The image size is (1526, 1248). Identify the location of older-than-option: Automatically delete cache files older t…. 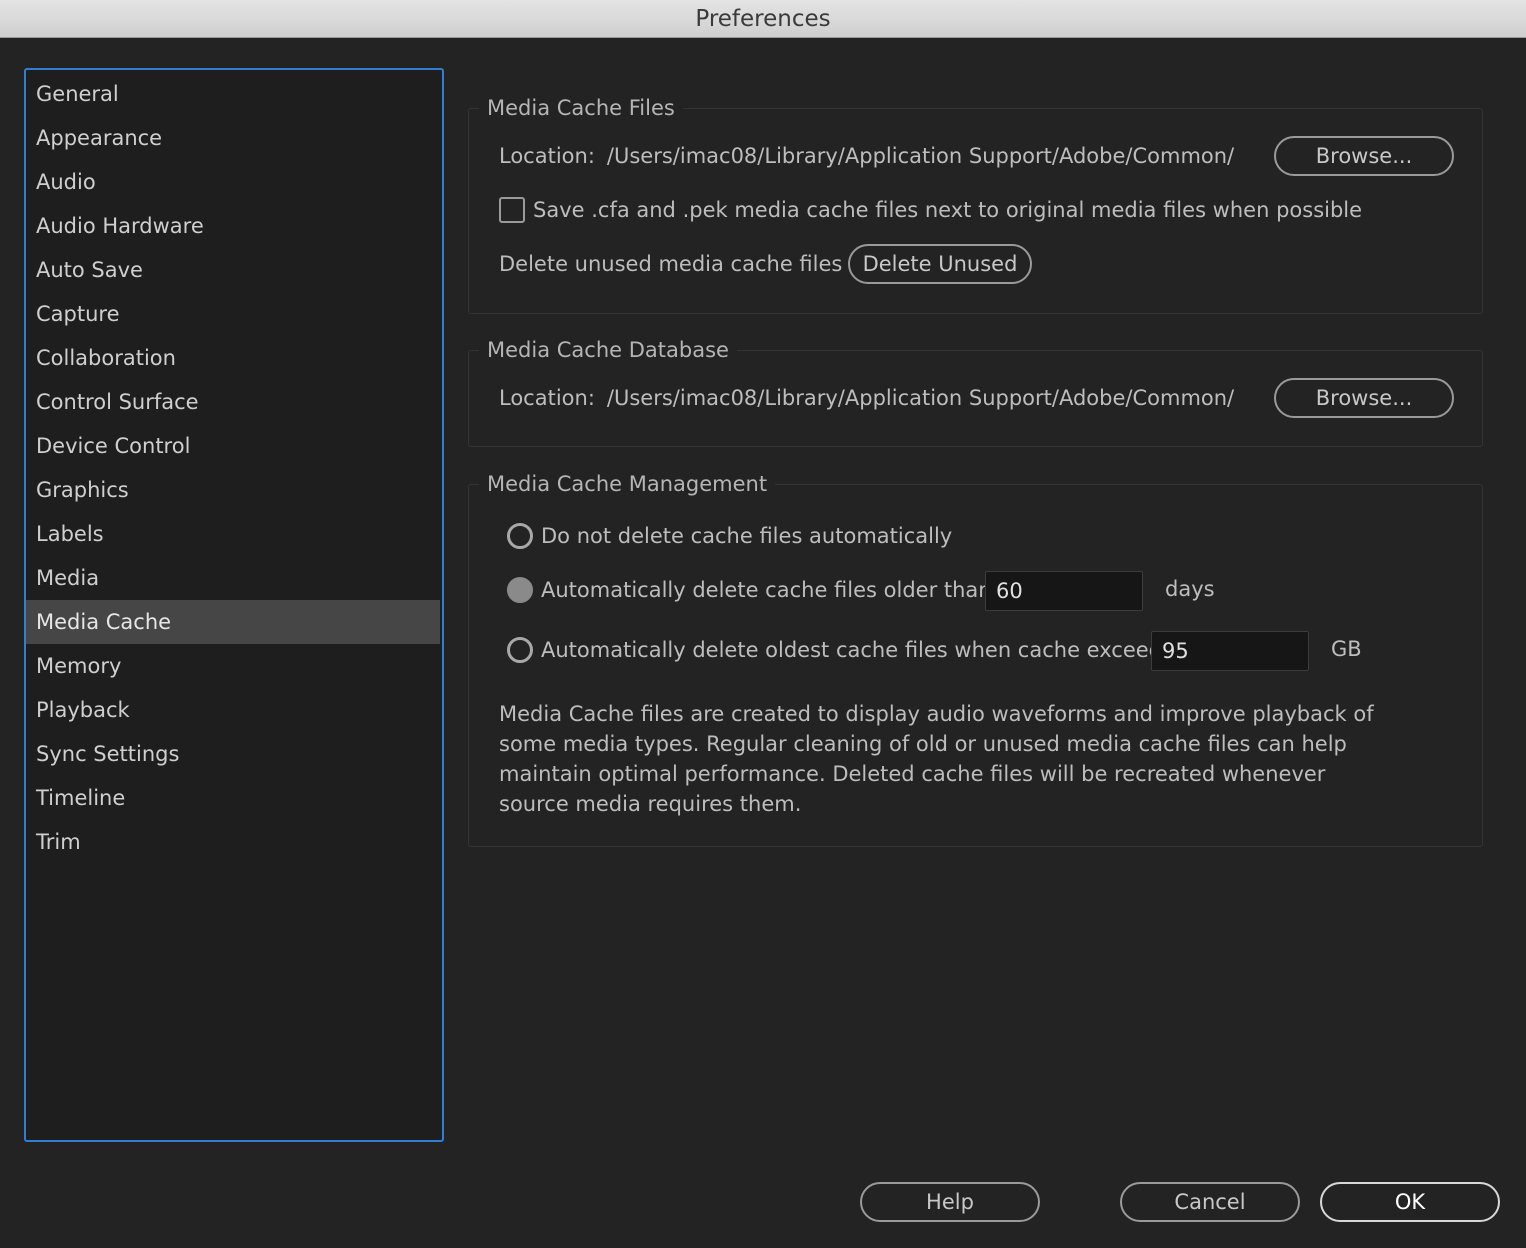
(753, 590).